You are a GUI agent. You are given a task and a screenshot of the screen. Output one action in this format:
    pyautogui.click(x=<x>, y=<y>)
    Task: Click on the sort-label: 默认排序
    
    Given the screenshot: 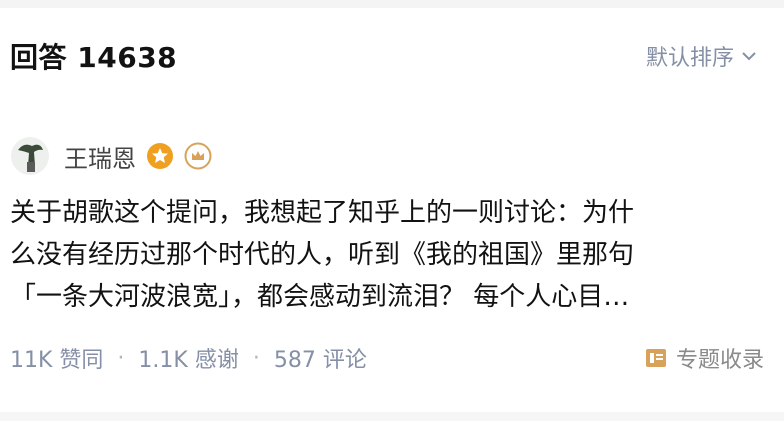 What is the action you would take?
    pyautogui.click(x=689, y=58)
    